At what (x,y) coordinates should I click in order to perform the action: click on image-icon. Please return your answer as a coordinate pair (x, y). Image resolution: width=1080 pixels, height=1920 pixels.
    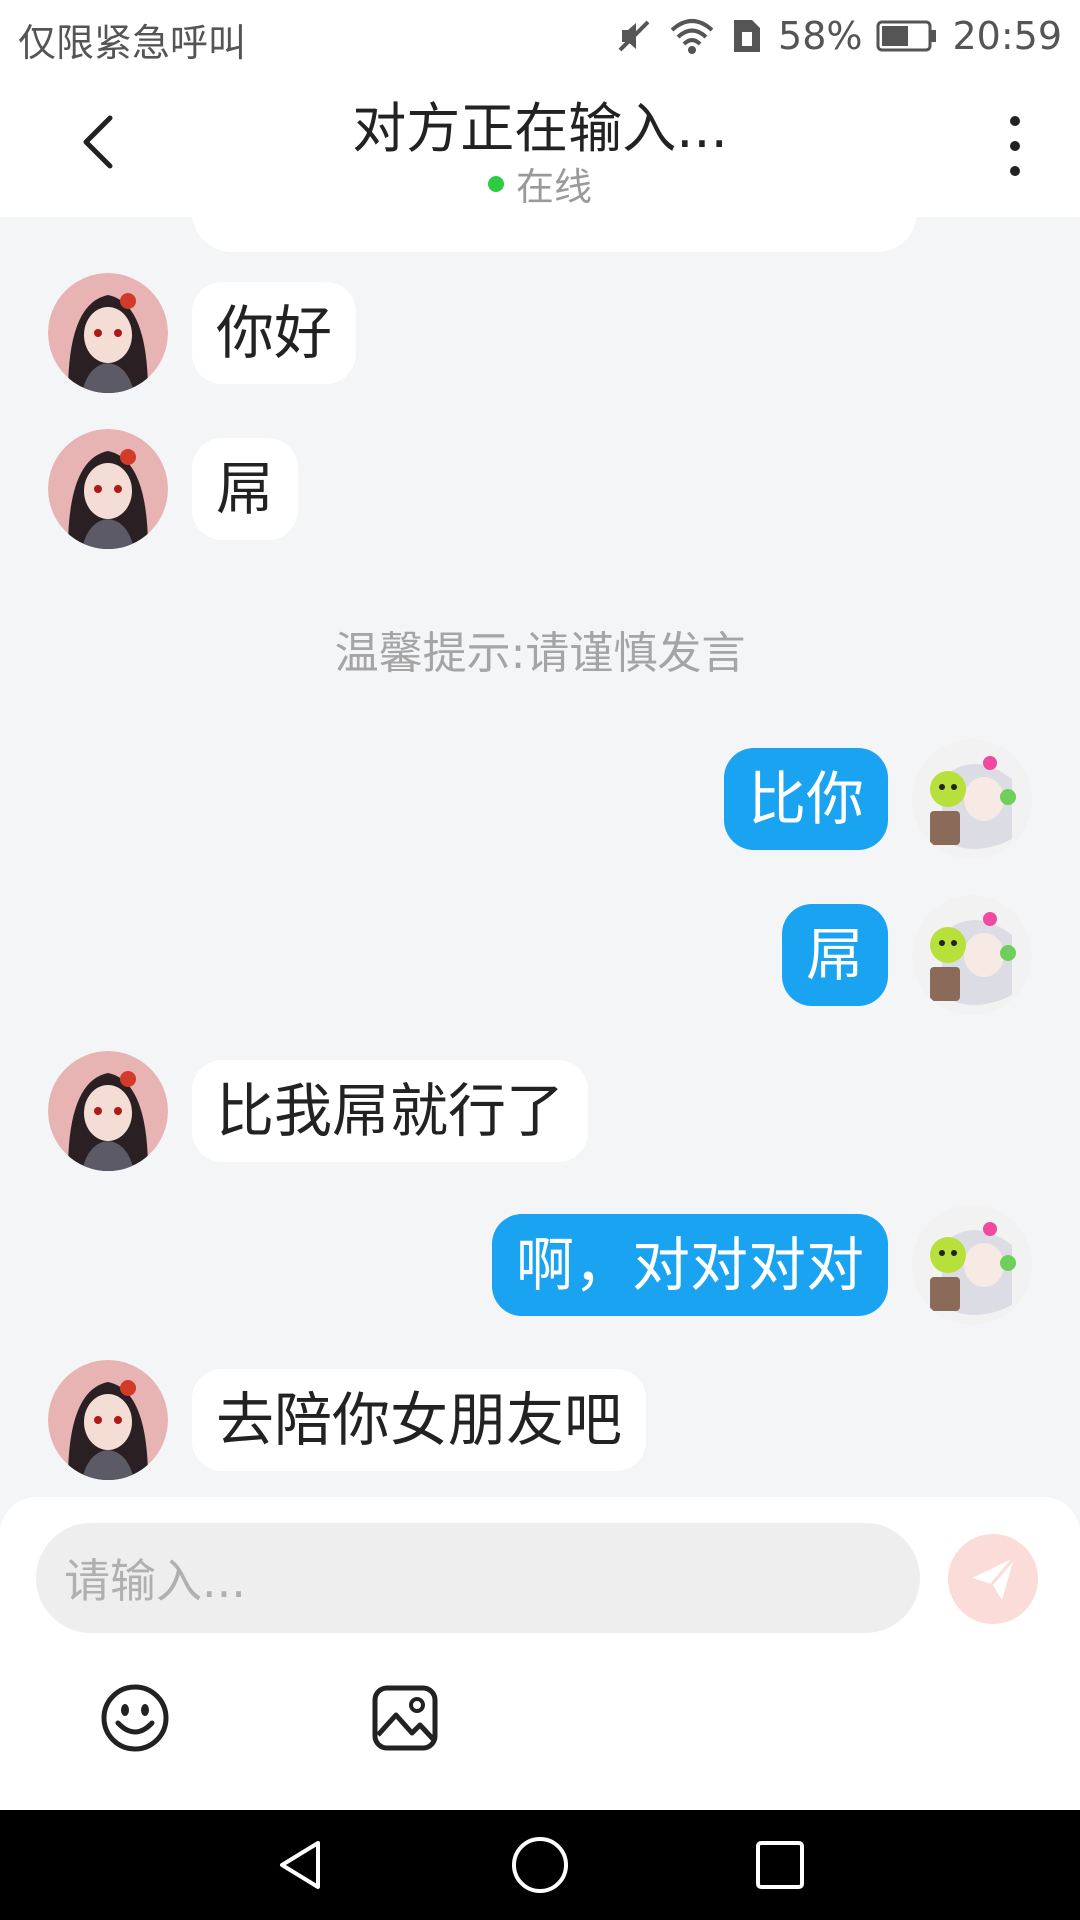
    Looking at the image, I should click on (405, 1718).